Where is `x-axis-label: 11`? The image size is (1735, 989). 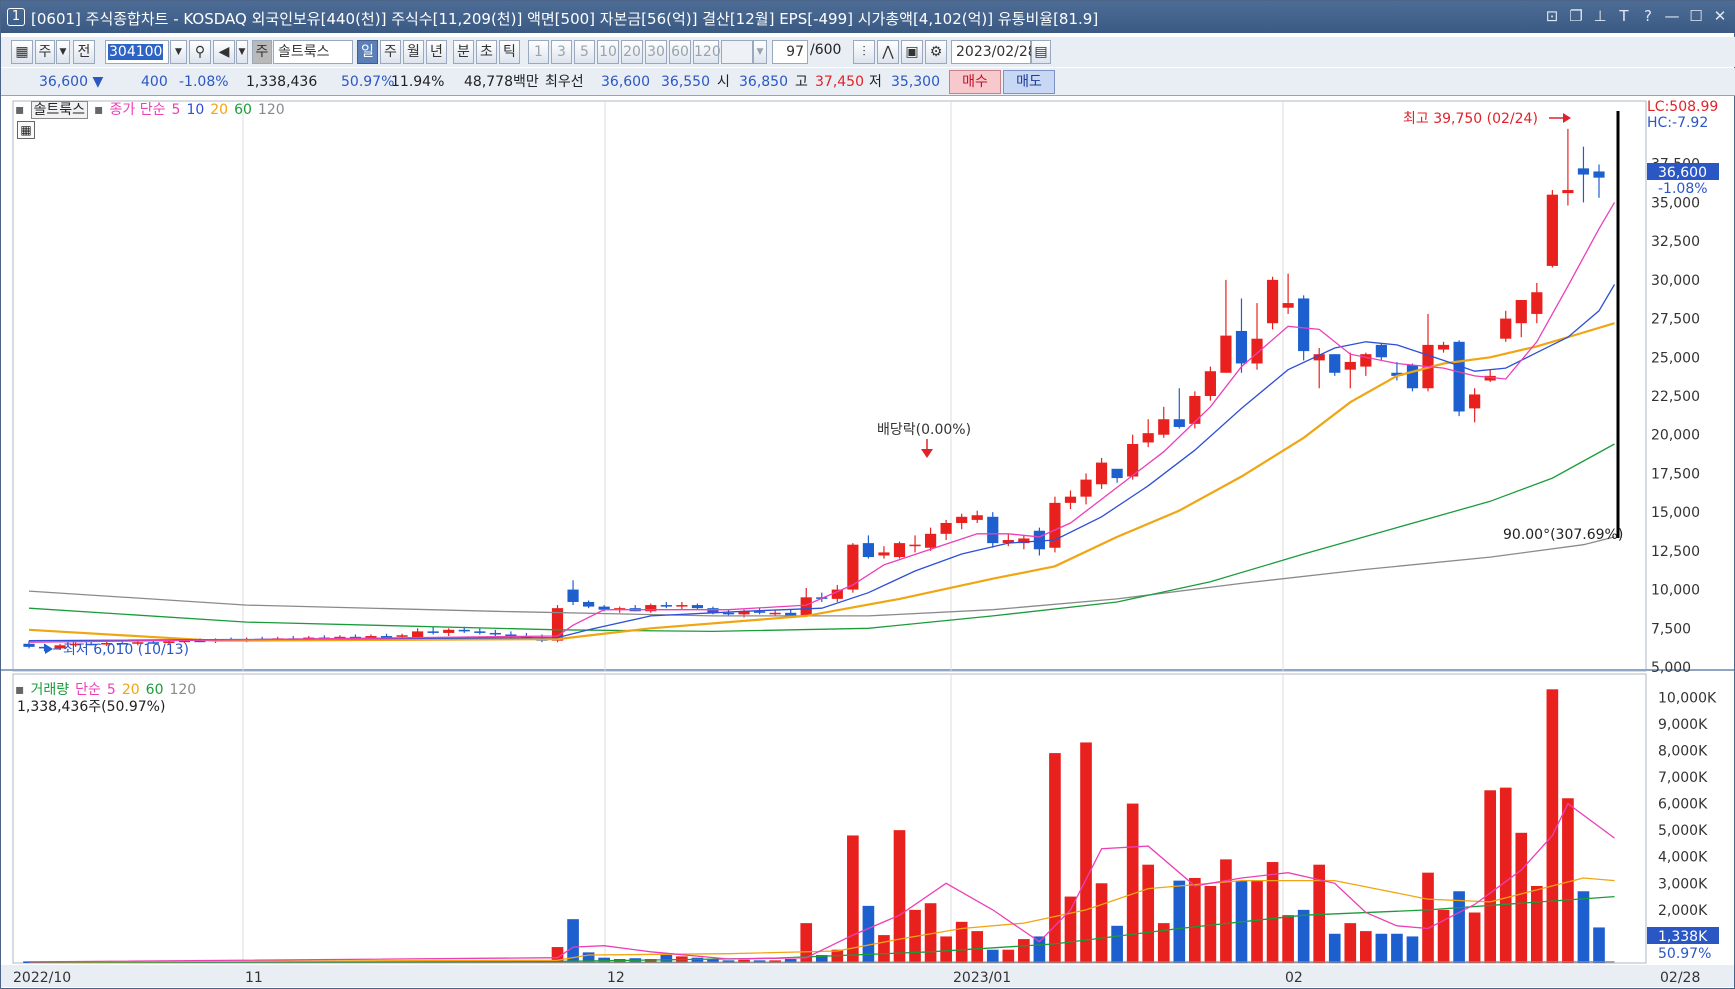
x-axis-label: 11 is located at coordinates (254, 978).